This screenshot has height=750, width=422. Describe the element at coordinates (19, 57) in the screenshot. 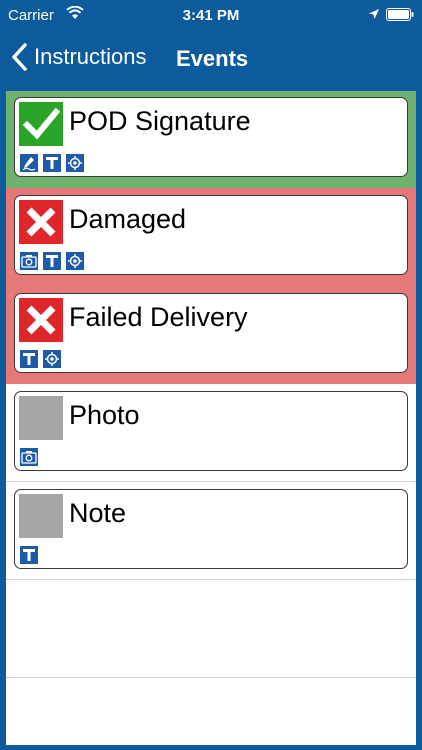

I see `chevron-left-icon` at that location.